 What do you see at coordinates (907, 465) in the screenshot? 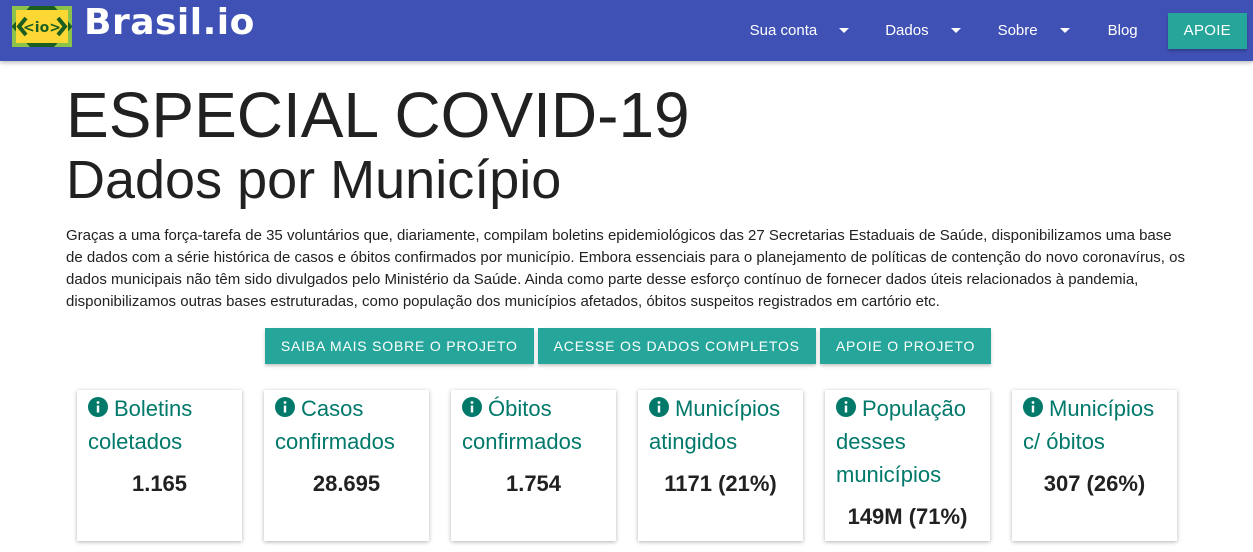
I see `card-populacao: População desses municípios 149M (71%)` at bounding box center [907, 465].